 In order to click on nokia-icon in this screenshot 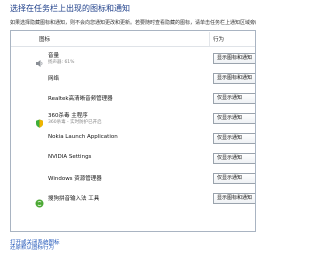, I will do `click(39, 137)`.